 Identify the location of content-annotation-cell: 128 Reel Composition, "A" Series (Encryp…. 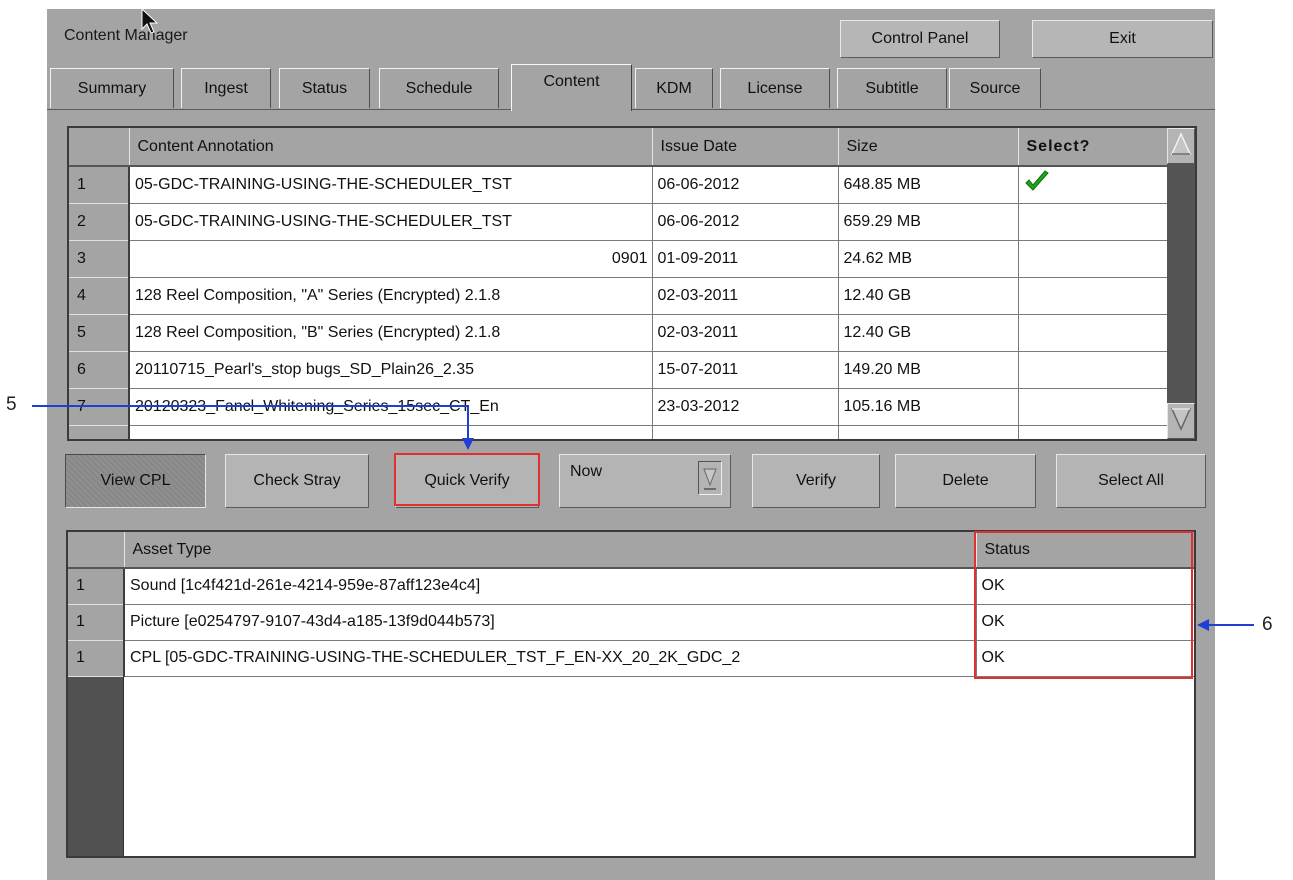
(391, 296).